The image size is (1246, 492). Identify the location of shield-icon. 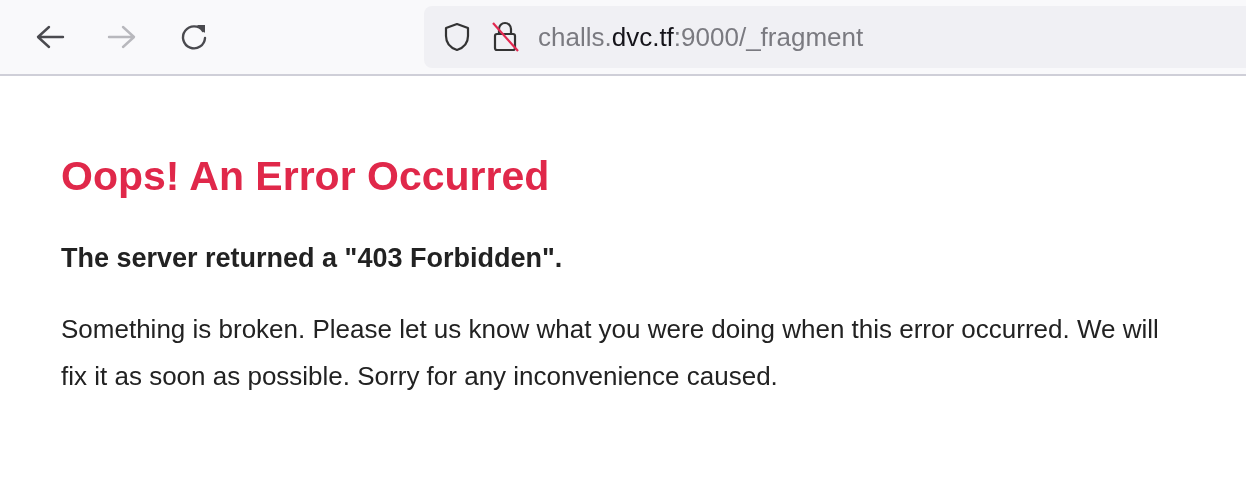
(457, 37).